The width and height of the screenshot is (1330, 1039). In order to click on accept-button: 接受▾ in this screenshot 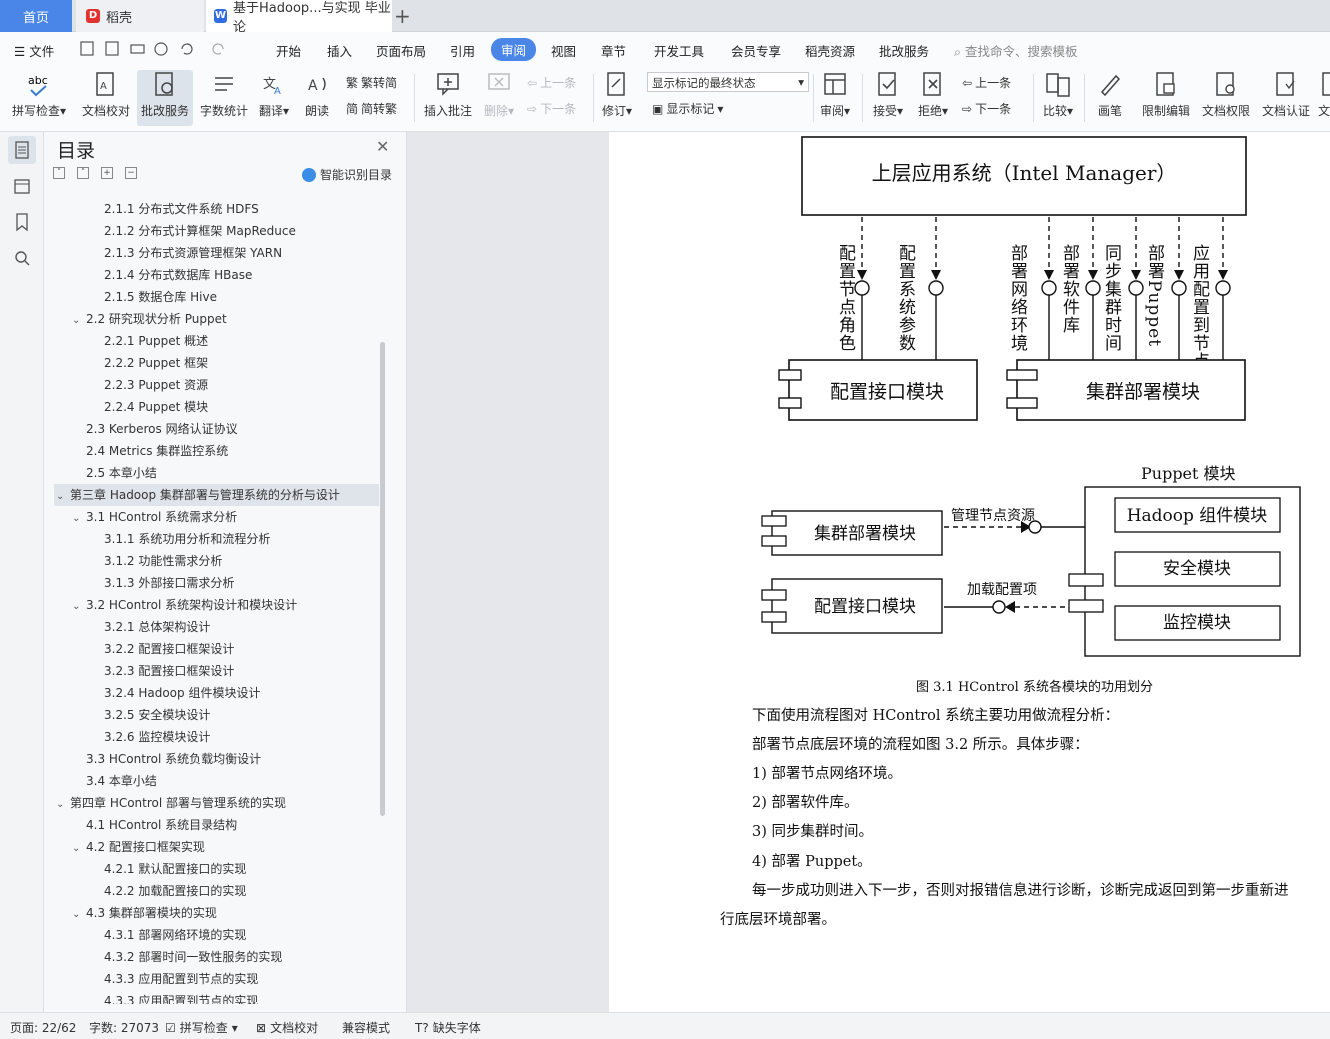, I will do `click(888, 98)`.